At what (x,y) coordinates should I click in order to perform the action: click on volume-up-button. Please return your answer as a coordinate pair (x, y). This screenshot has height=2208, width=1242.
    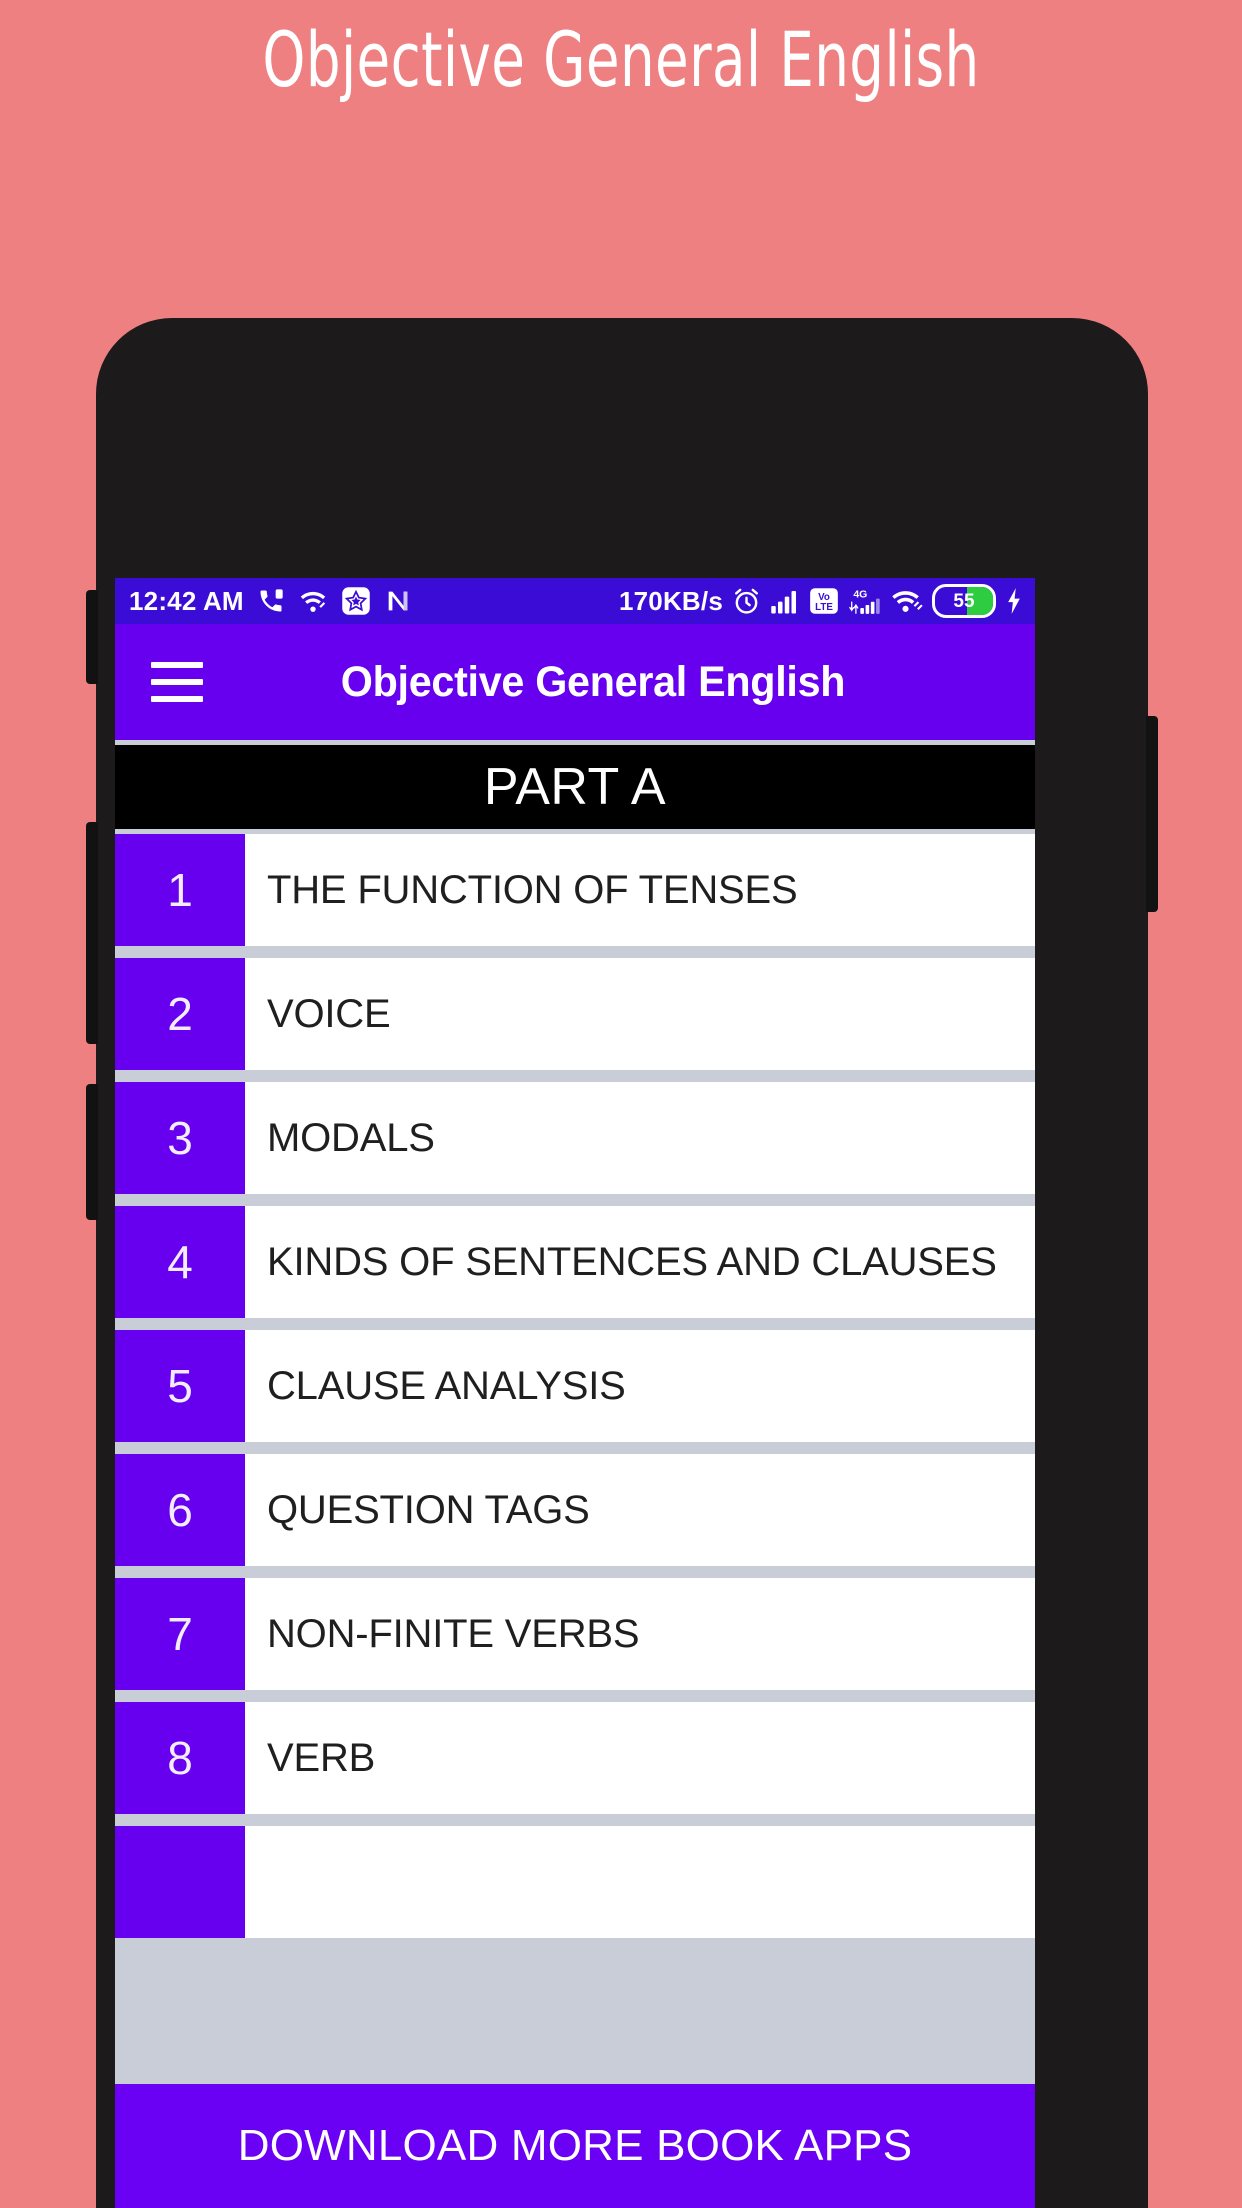
    Looking at the image, I should click on (92, 637).